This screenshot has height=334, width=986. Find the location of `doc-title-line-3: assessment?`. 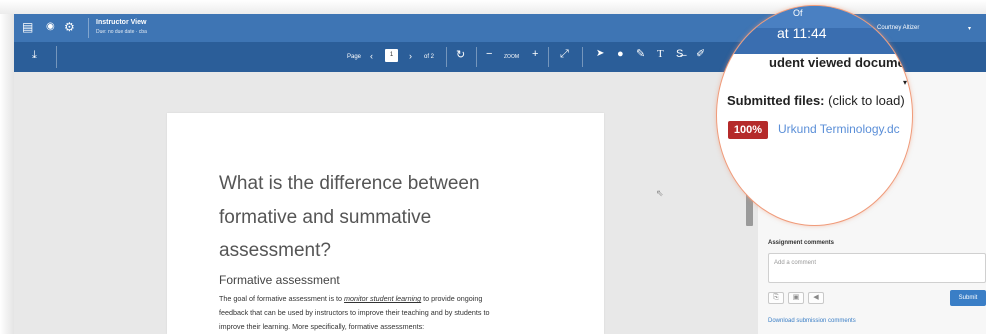

doc-title-line-3: assessment? is located at coordinates (275, 250).